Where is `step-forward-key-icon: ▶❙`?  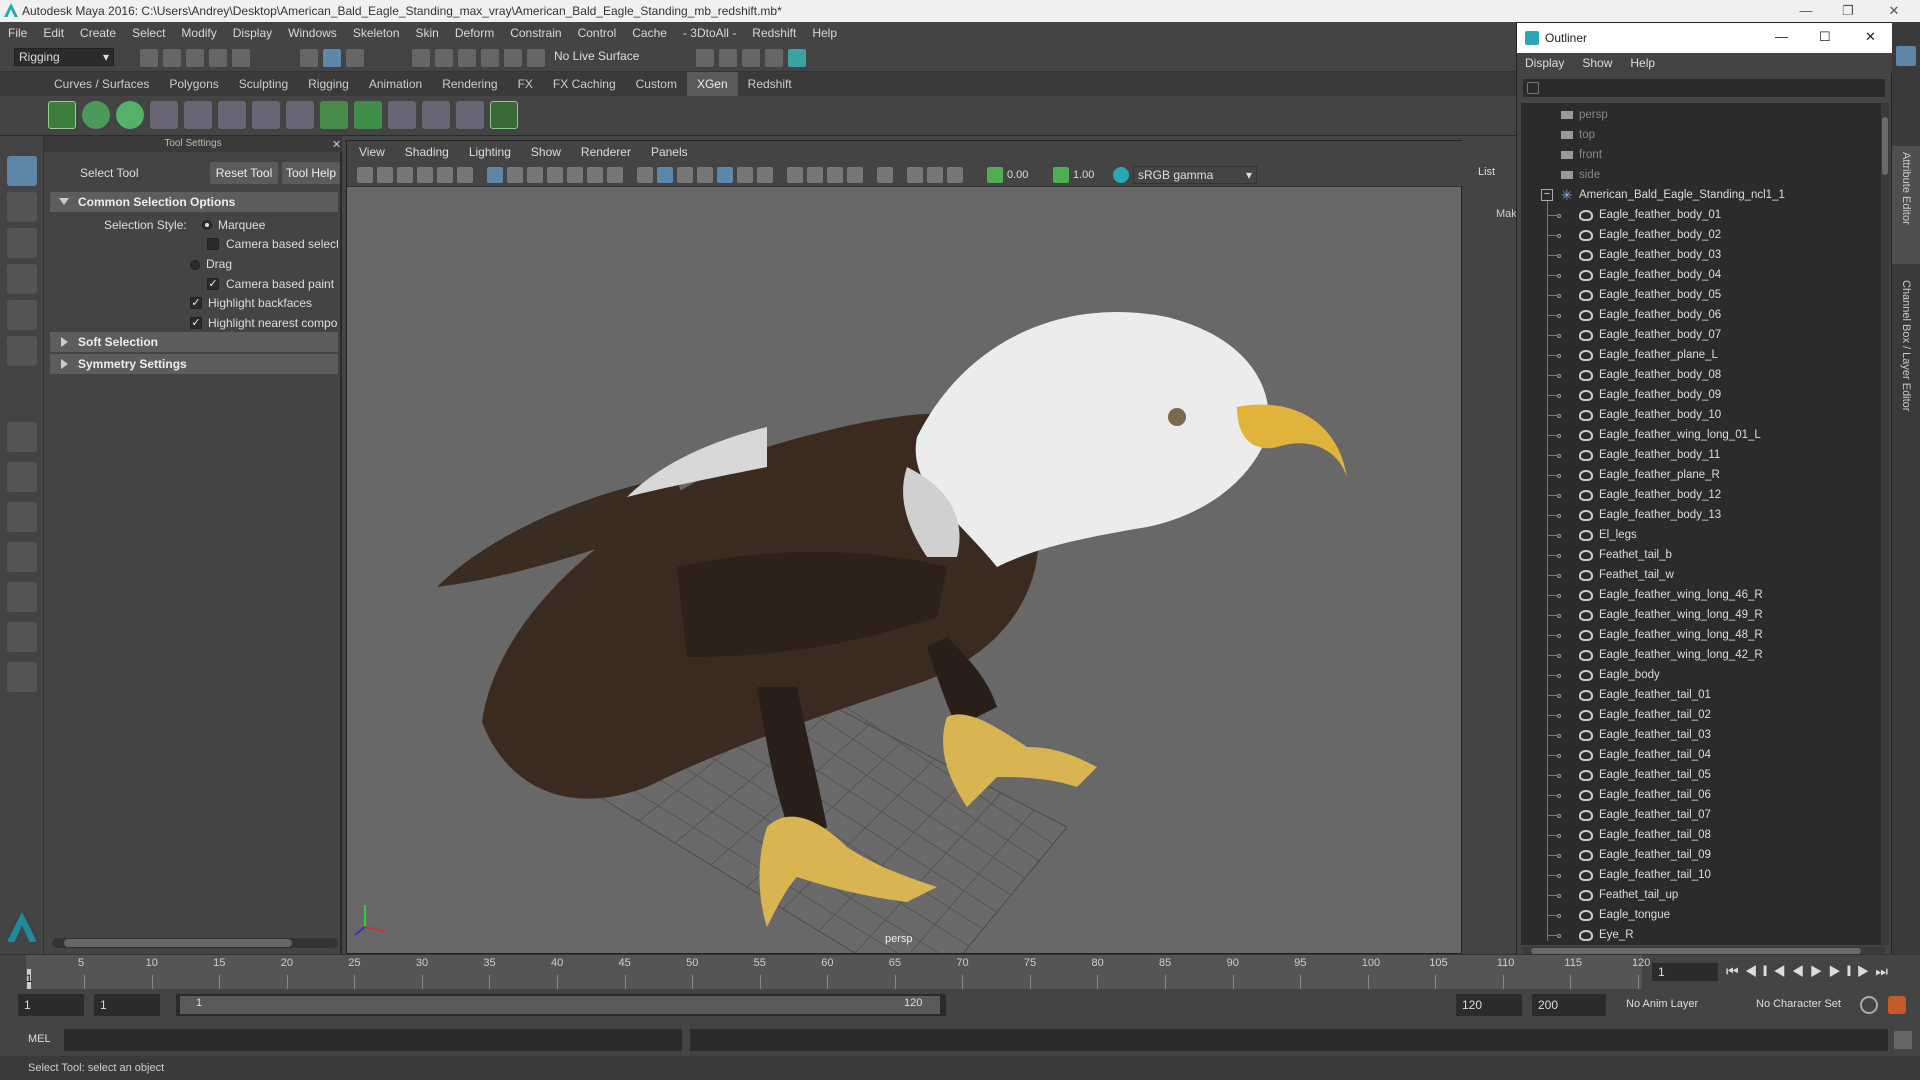 step-forward-key-icon: ▶❙ is located at coordinates (1842, 971).